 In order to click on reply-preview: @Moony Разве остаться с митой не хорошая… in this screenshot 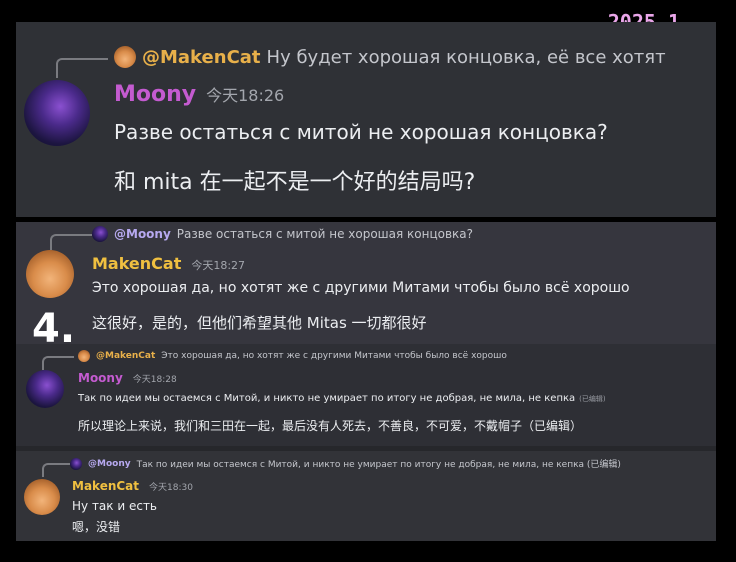, I will do `click(282, 234)`.